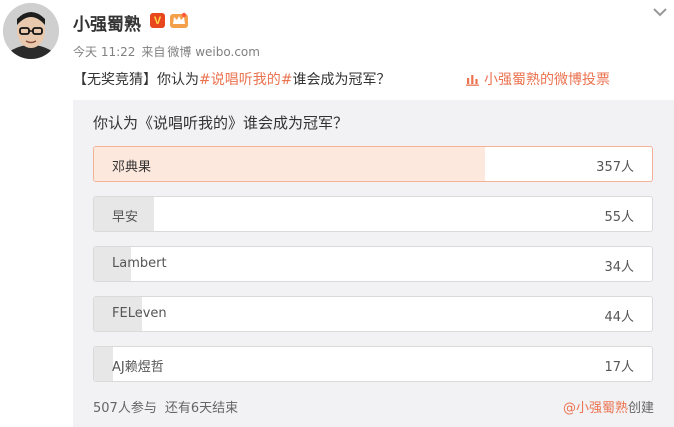 Image resolution: width=674 pixels, height=427 pixels. Describe the element at coordinates (619, 217) in the screenshot. I see `option-count: 55人` at that location.